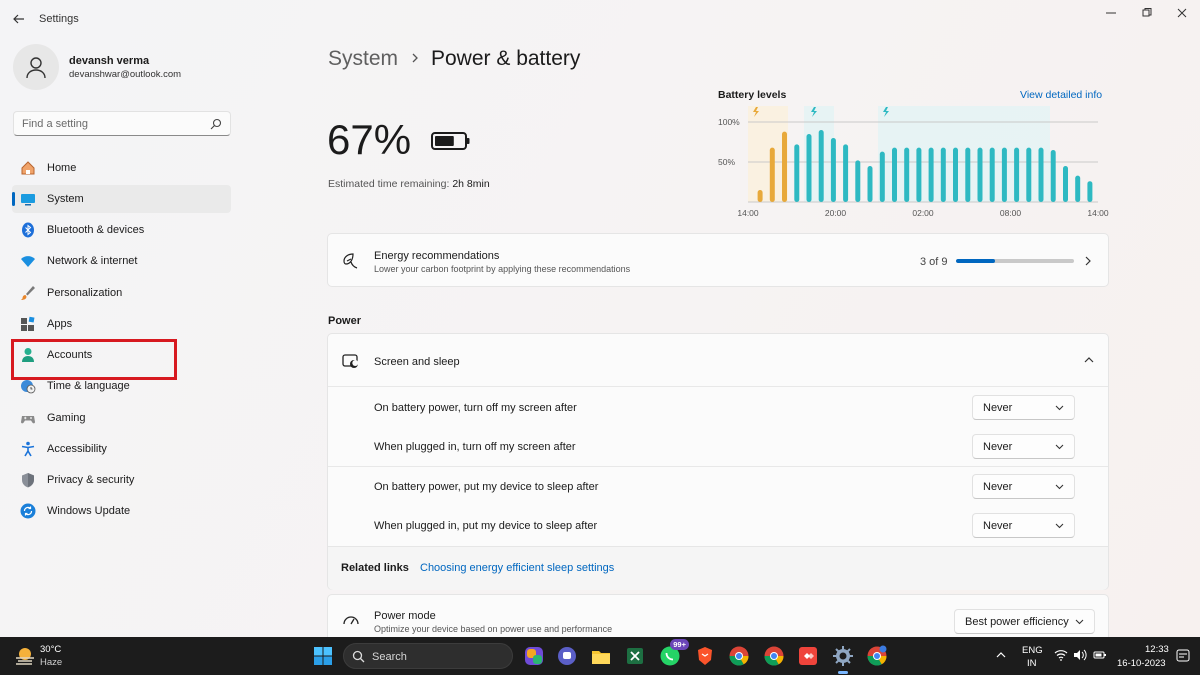 The height and width of the screenshot is (675, 1200). Describe the element at coordinates (350, 261) in the screenshot. I see `leaf-icon` at that location.